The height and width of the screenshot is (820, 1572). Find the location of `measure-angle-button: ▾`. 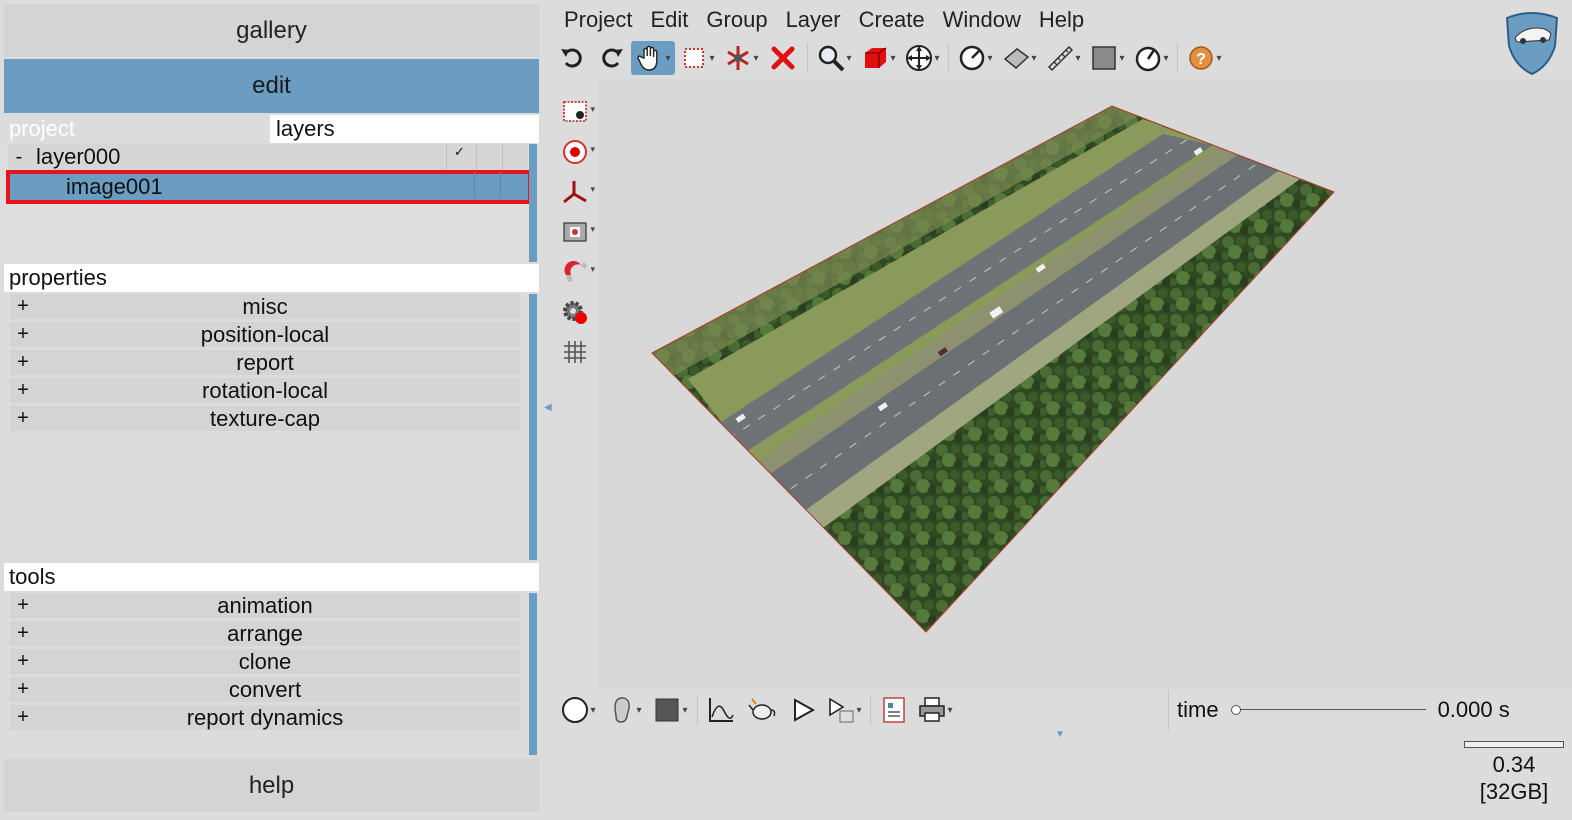

measure-angle-button: ▾ is located at coordinates (975, 58).